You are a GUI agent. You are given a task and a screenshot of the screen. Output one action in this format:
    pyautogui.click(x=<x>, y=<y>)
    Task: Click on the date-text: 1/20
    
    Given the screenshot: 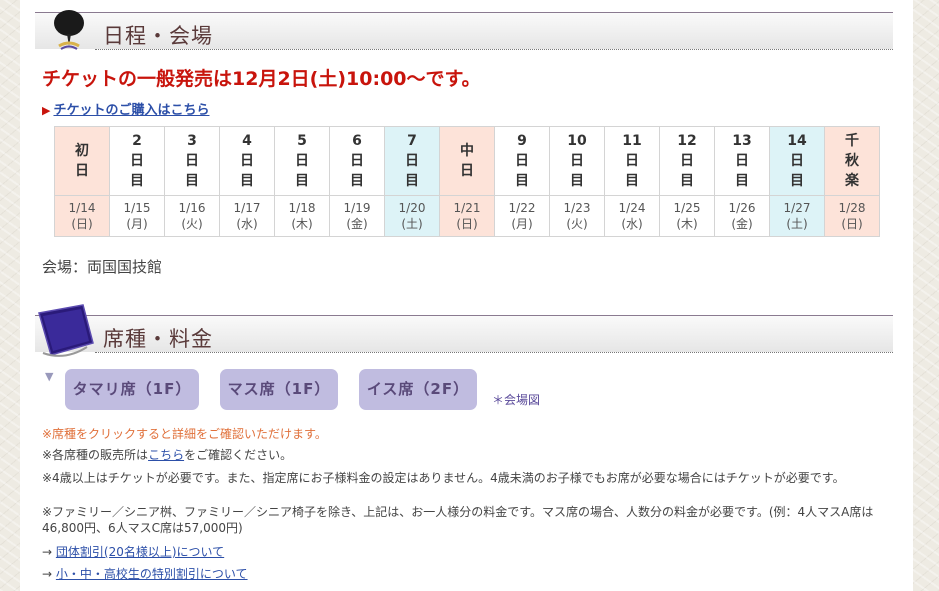 What is the action you would take?
    pyautogui.click(x=412, y=208)
    